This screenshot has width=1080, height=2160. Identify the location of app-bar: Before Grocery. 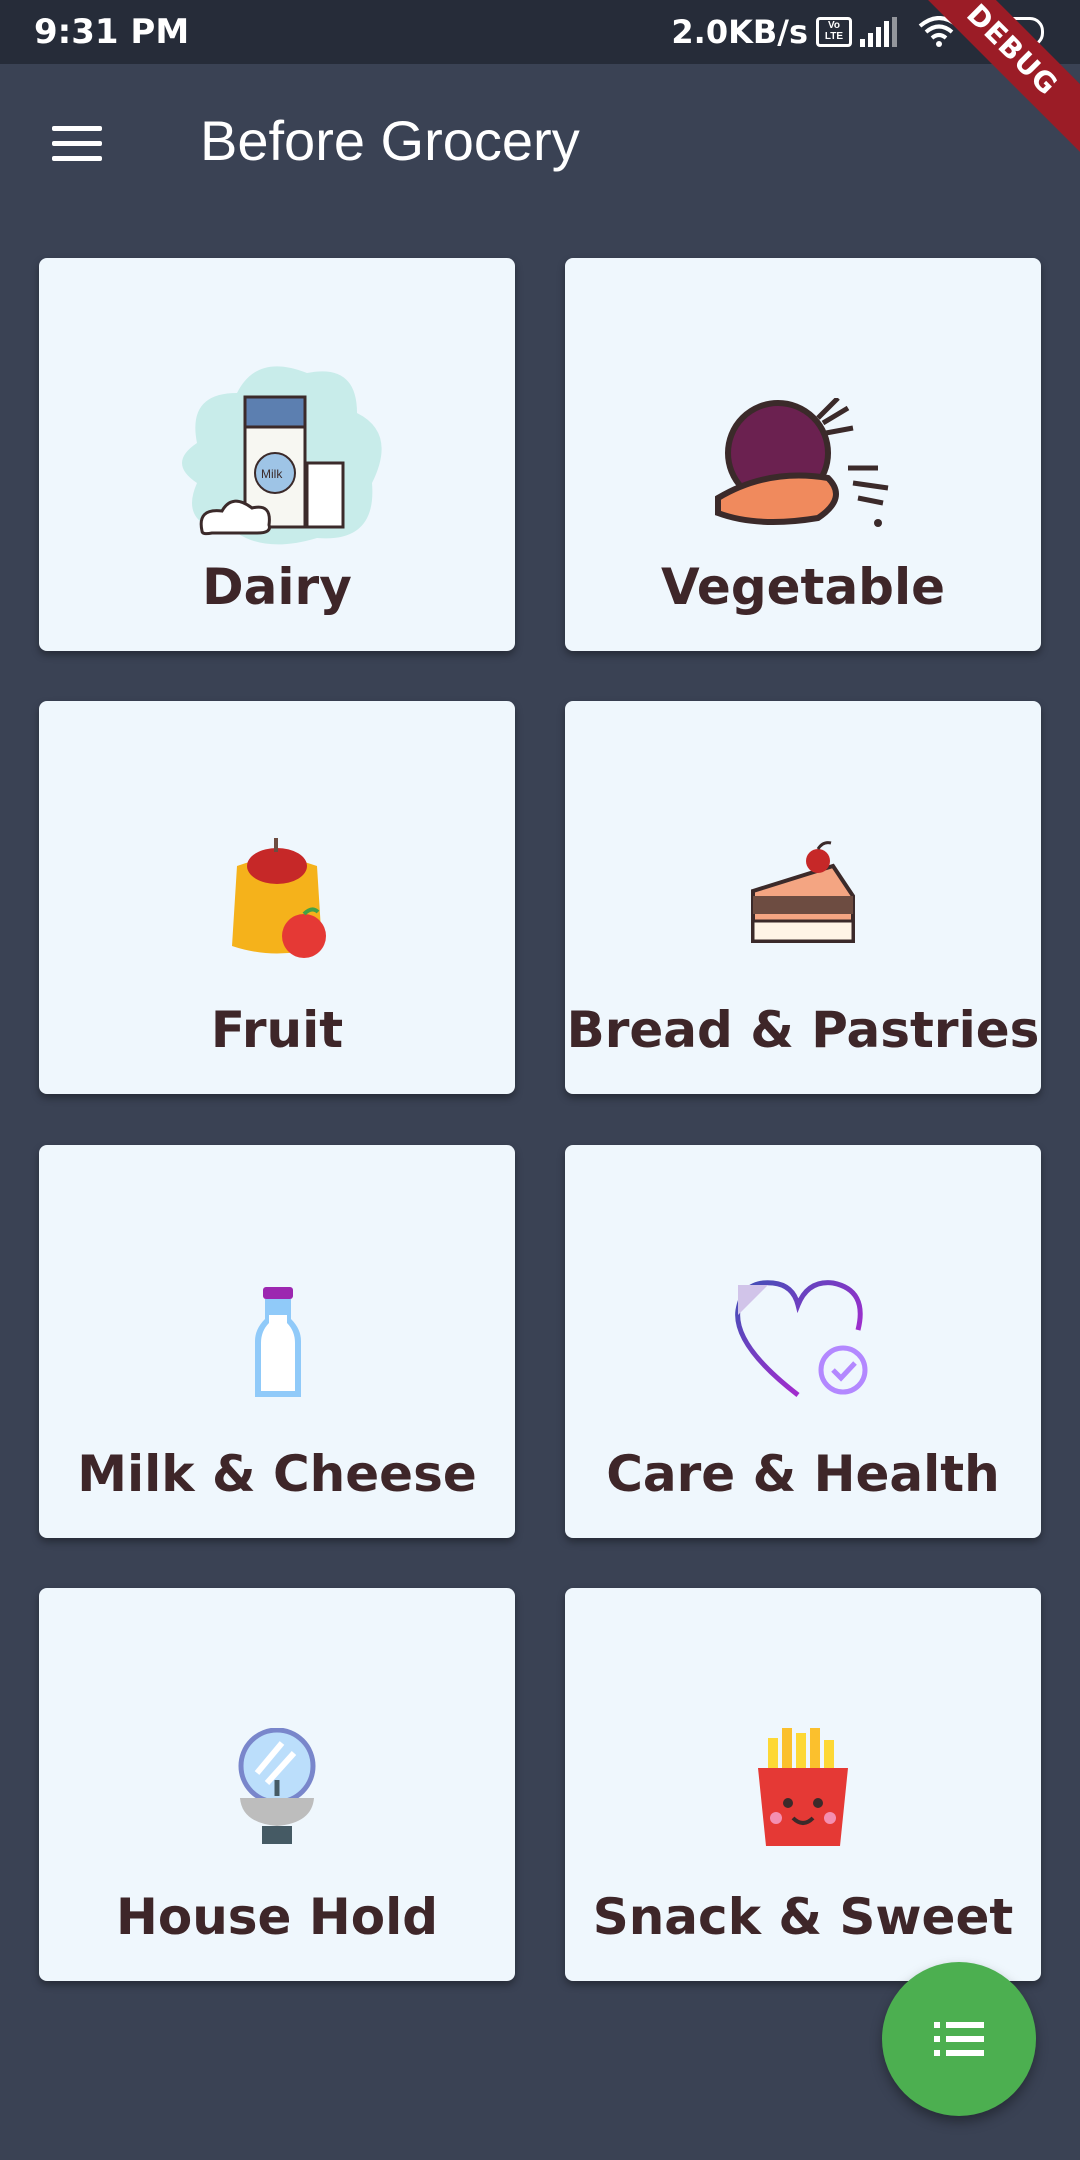
(540, 144).